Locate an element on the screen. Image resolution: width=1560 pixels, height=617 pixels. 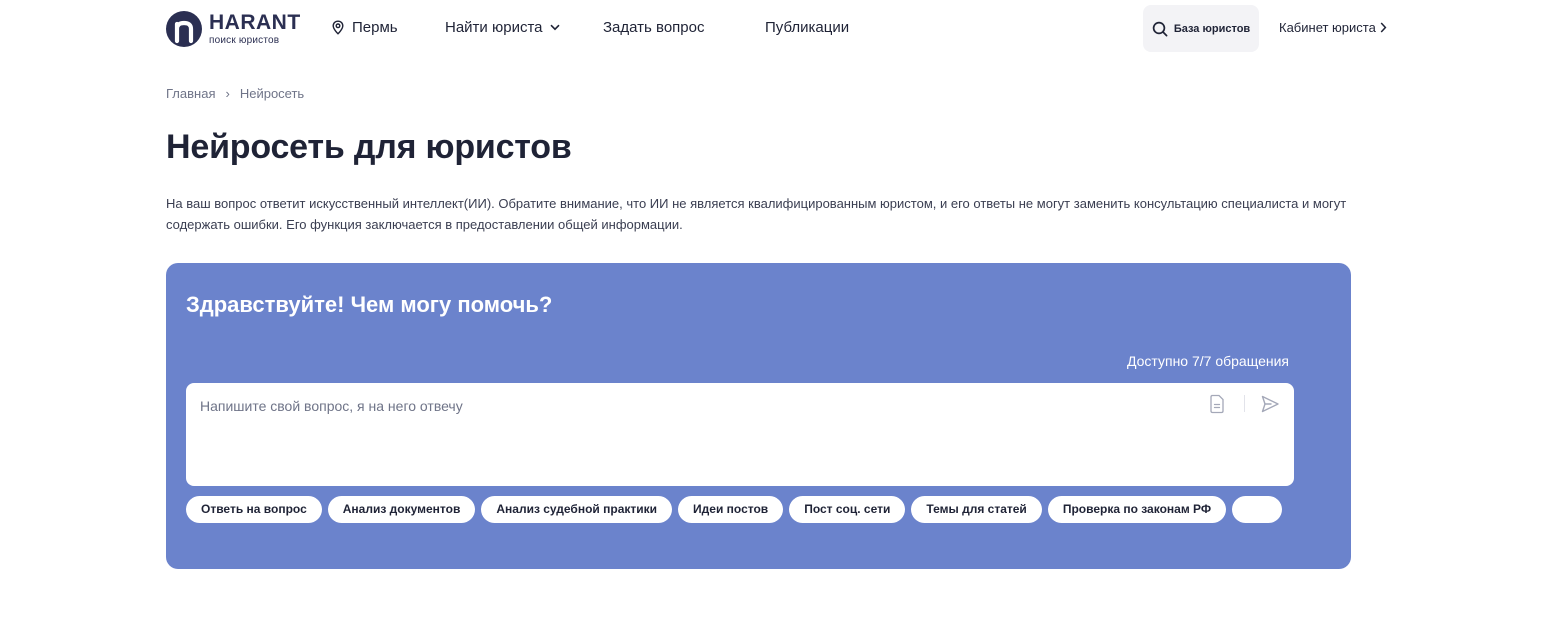
breadcrumb: Главная › Нейросеть is located at coordinates (235, 93).